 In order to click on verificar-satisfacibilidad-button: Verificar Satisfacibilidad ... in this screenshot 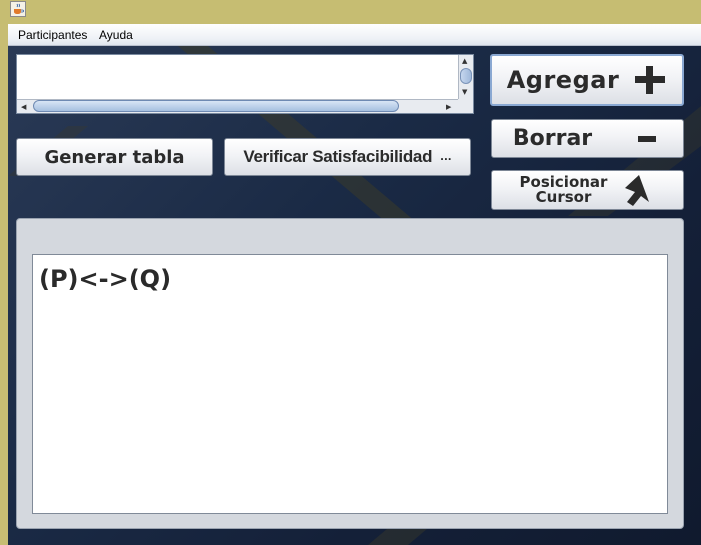, I will do `click(347, 157)`.